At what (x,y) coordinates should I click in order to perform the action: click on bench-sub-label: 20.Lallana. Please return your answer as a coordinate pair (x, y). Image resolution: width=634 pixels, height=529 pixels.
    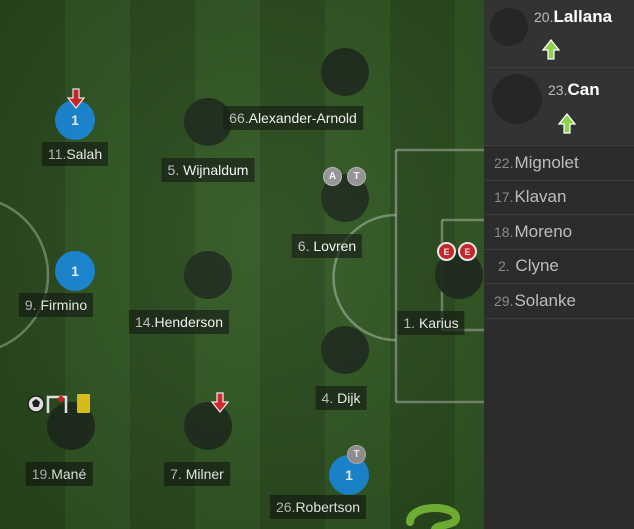
    Looking at the image, I should click on (573, 16).